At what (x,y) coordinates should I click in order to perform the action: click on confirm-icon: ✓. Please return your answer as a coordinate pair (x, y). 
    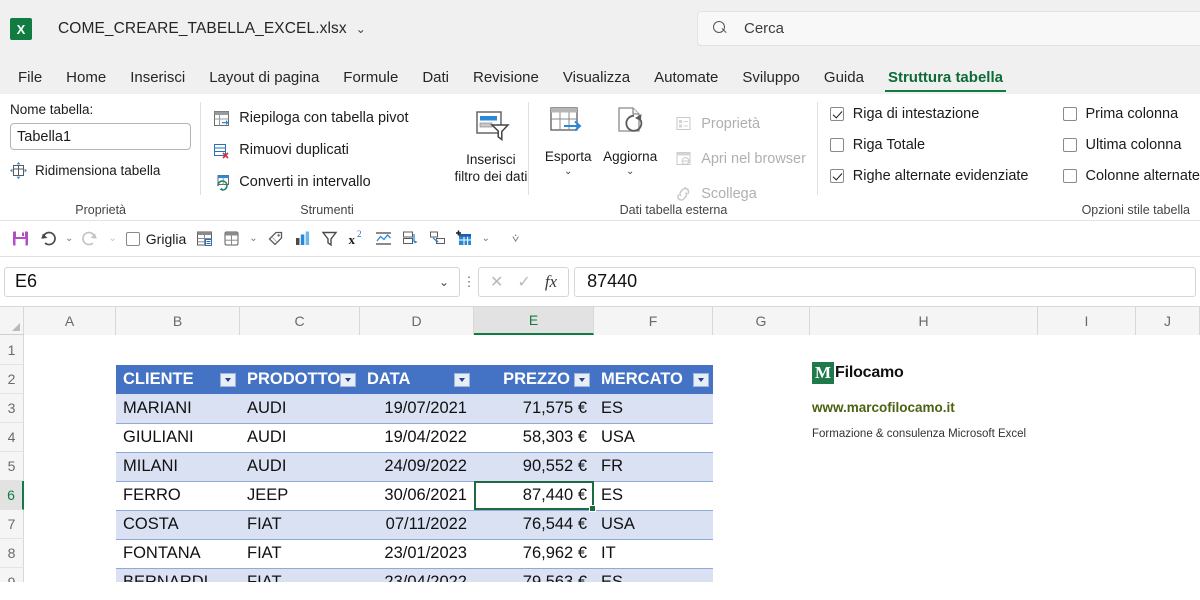
    Looking at the image, I should click on (523, 282).